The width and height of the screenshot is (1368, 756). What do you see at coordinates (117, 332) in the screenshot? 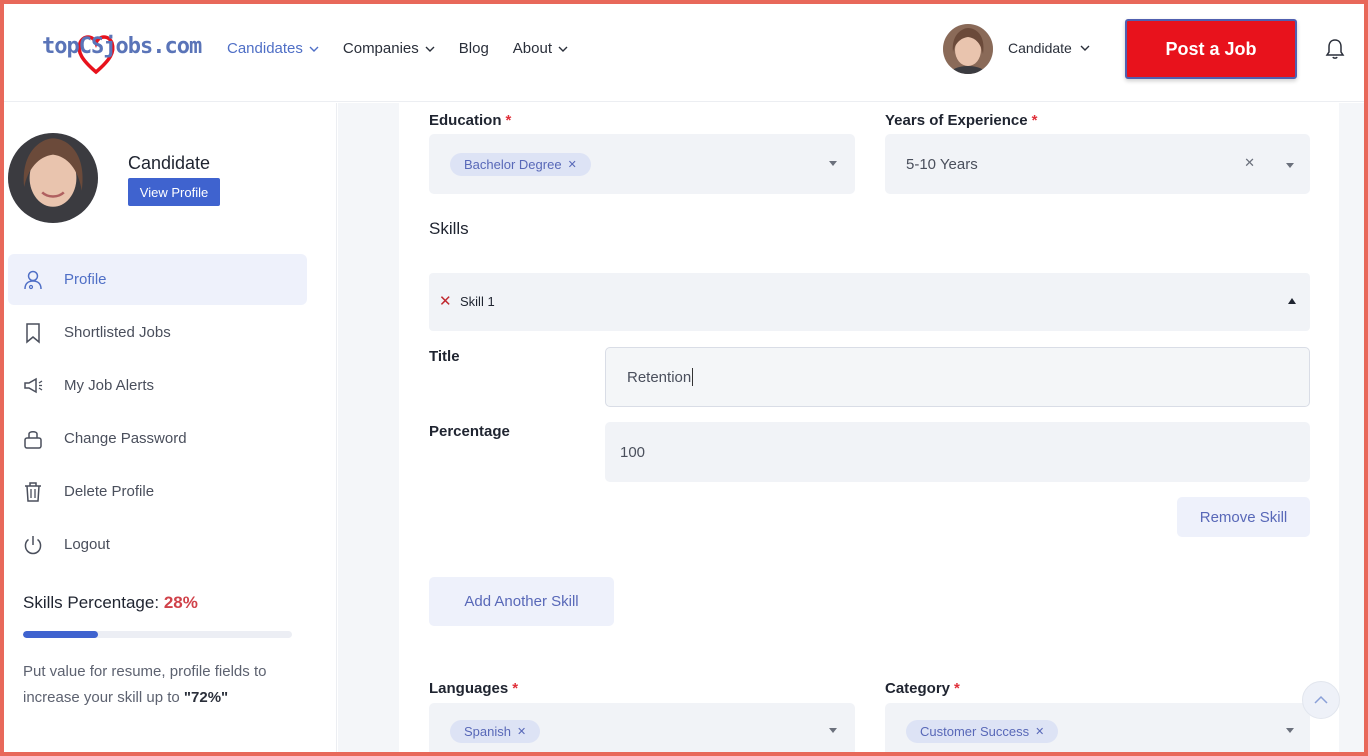
I see `sidebar-item-label: Shortlisted Jobs` at bounding box center [117, 332].